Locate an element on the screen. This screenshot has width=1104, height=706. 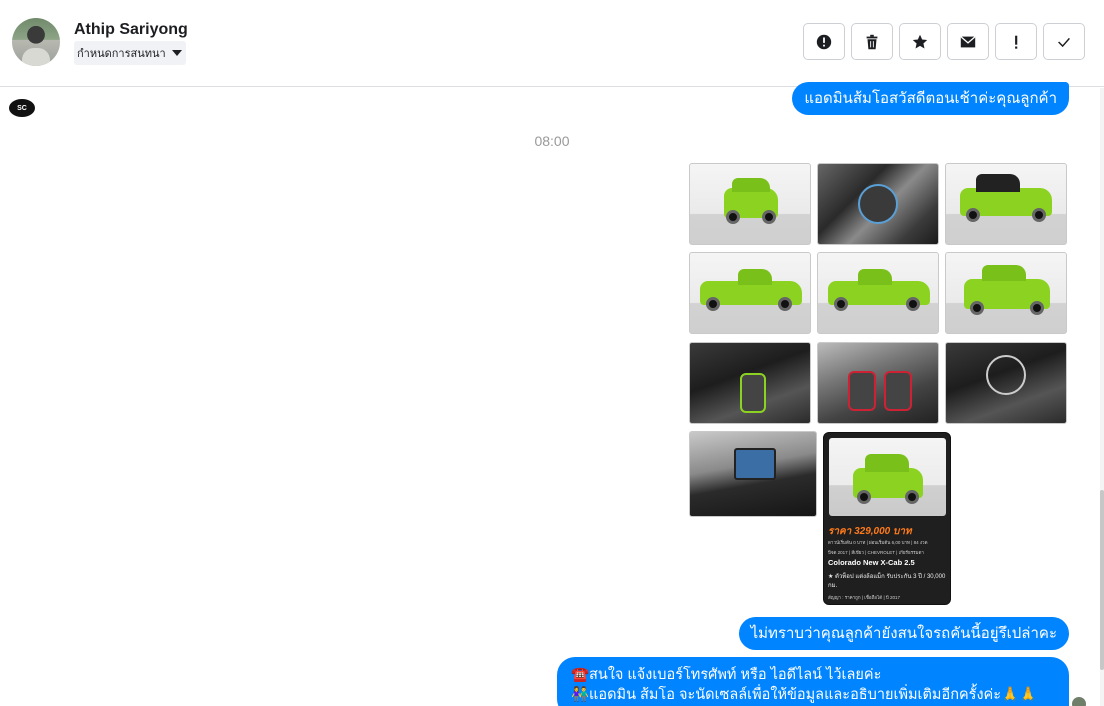
envelope-icon is located at coordinates (968, 41).